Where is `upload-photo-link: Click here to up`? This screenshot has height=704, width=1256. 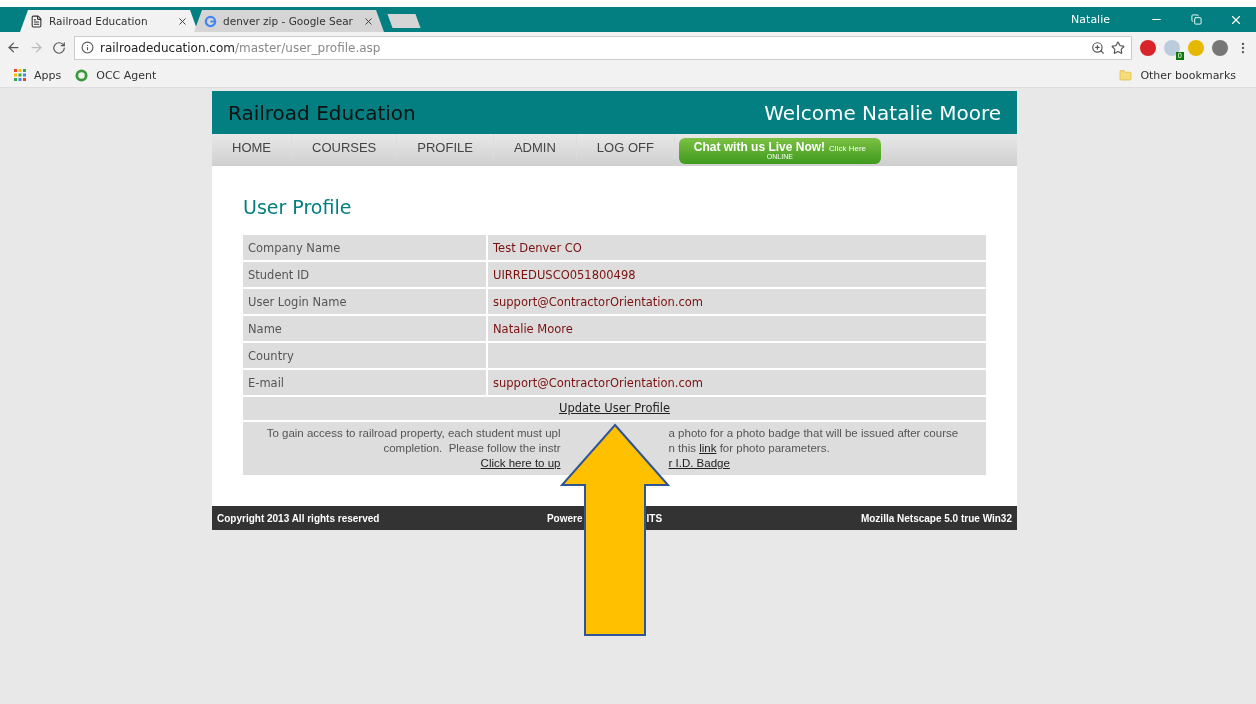 upload-photo-link: Click here to up is located at coordinates (520, 463).